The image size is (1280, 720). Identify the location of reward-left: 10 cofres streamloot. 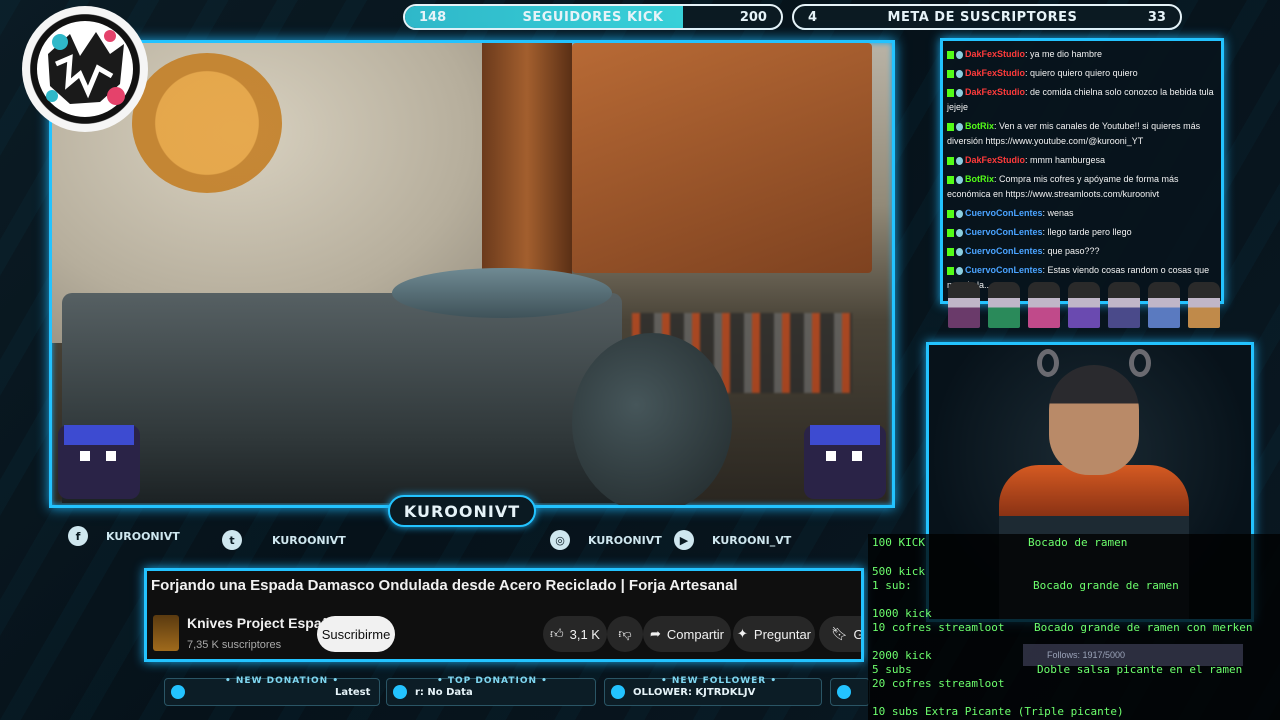
(938, 627).